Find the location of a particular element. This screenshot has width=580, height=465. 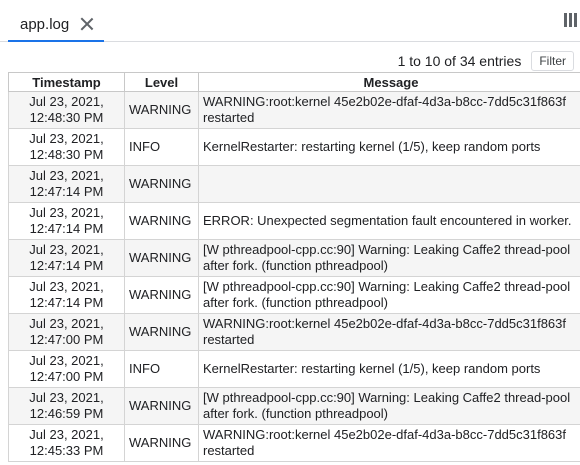

header-message: Message is located at coordinates (389, 82).